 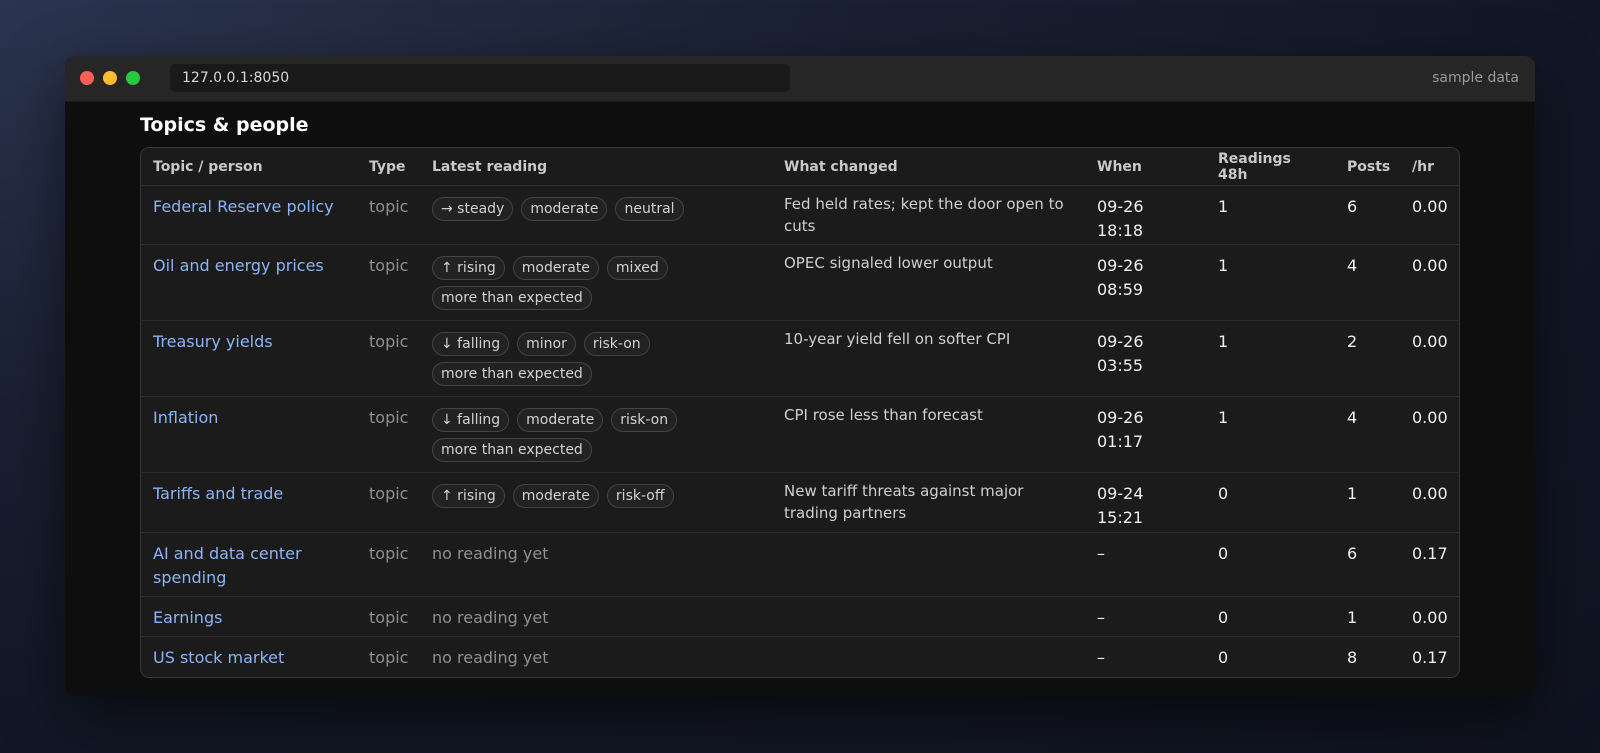 I want to click on column-header-when: When, so click(x=1145, y=167).